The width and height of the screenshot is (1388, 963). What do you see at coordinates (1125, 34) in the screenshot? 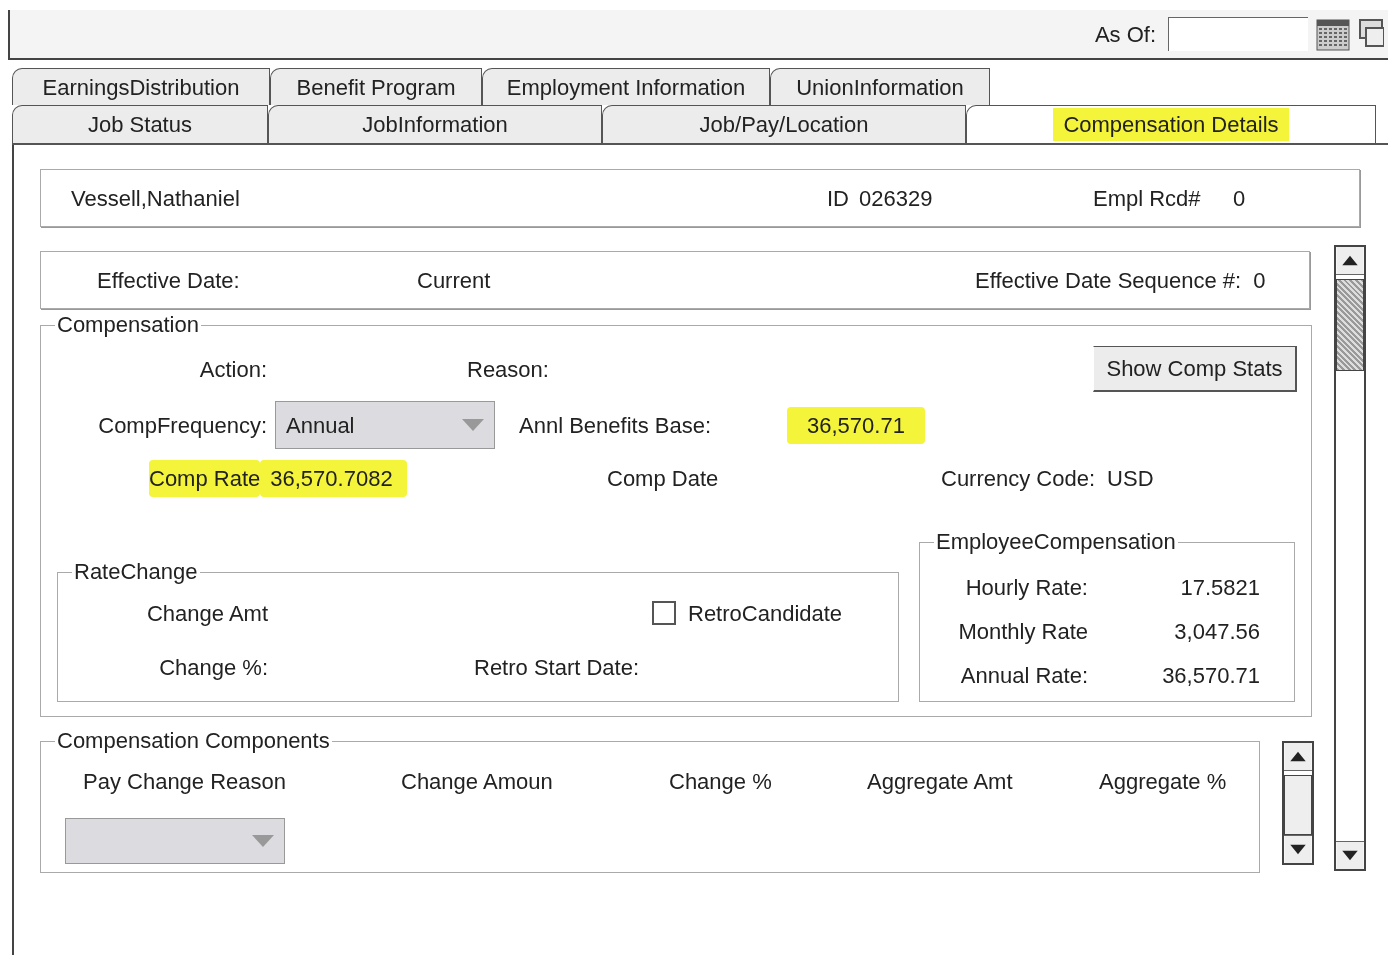
I see `as-of-label: As Of:` at bounding box center [1125, 34].